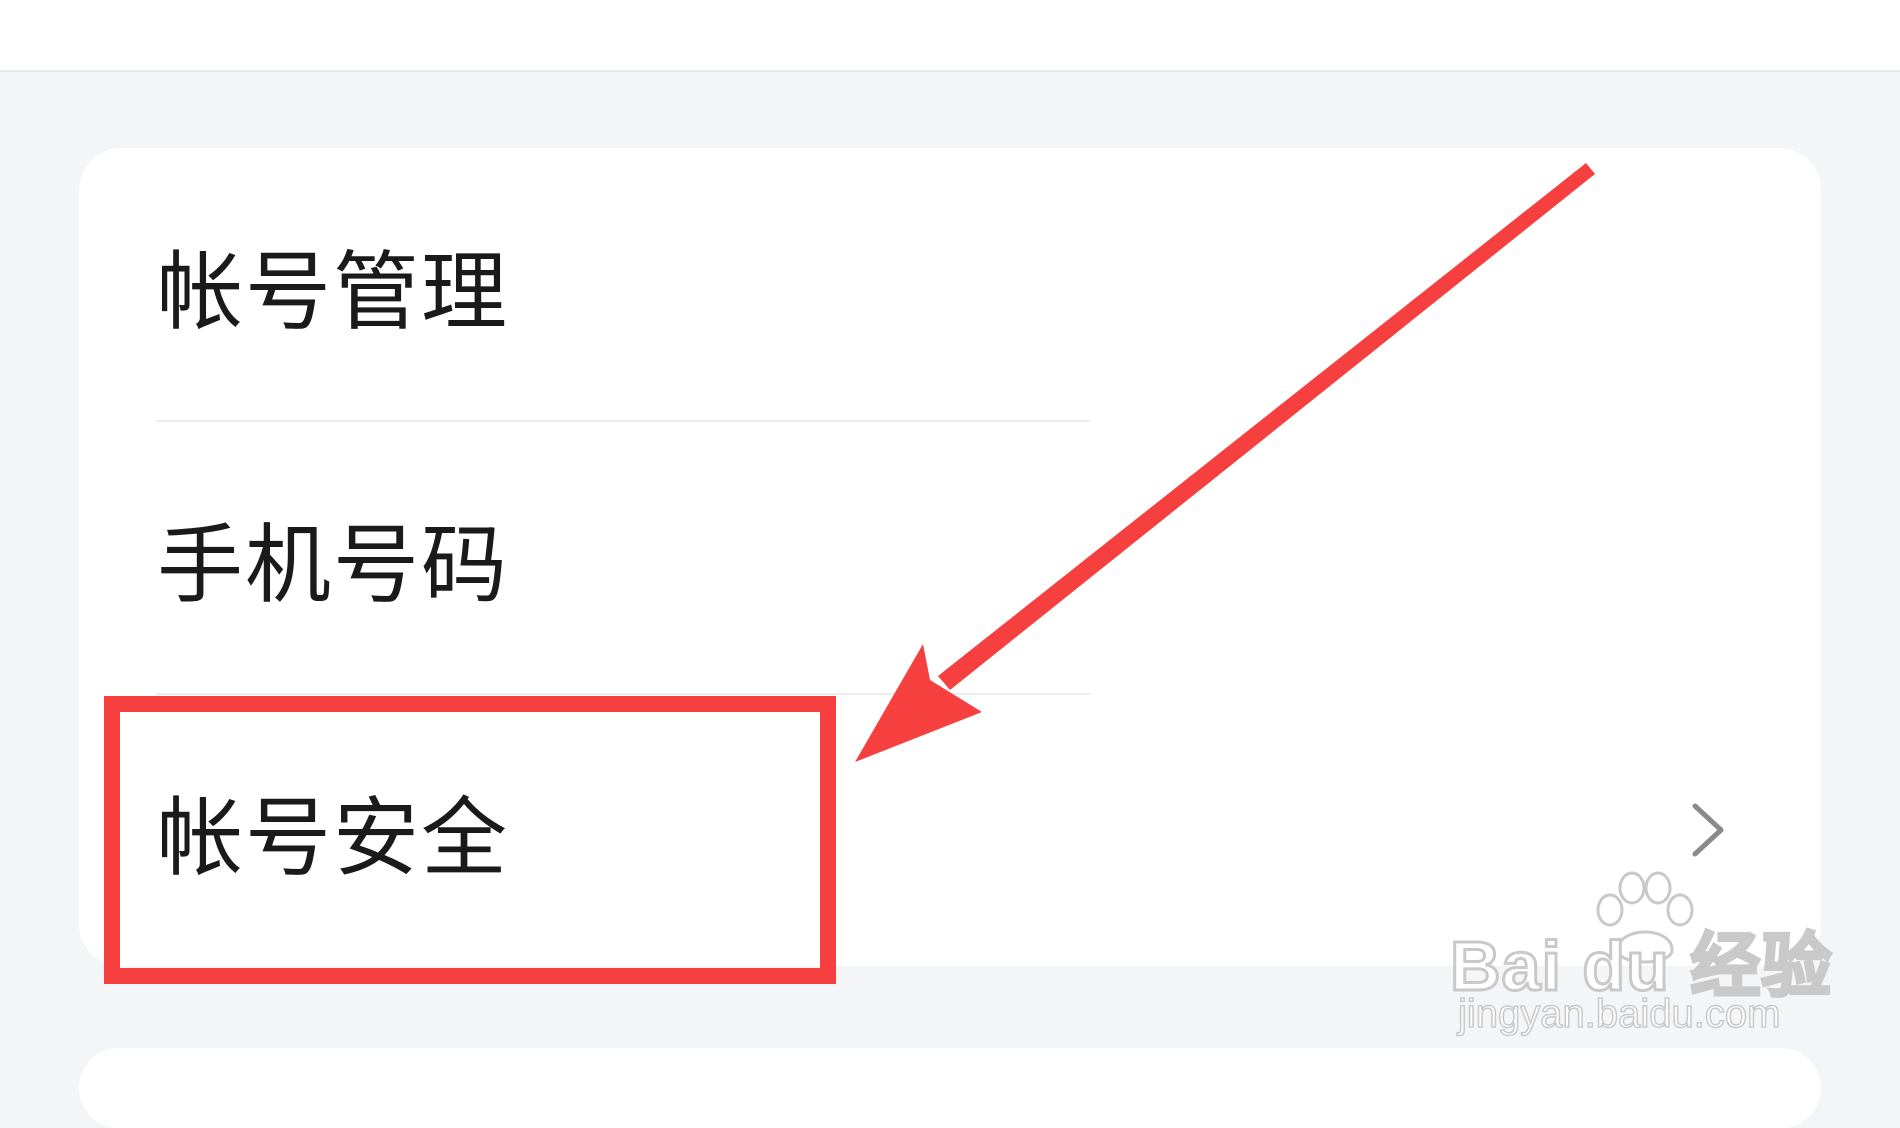 This screenshot has width=1900, height=1128. What do you see at coordinates (1640, 955) in the screenshot?
I see `baidu-jingyan-watermark: Bai du 经验 jingyan.baidu.com` at bounding box center [1640, 955].